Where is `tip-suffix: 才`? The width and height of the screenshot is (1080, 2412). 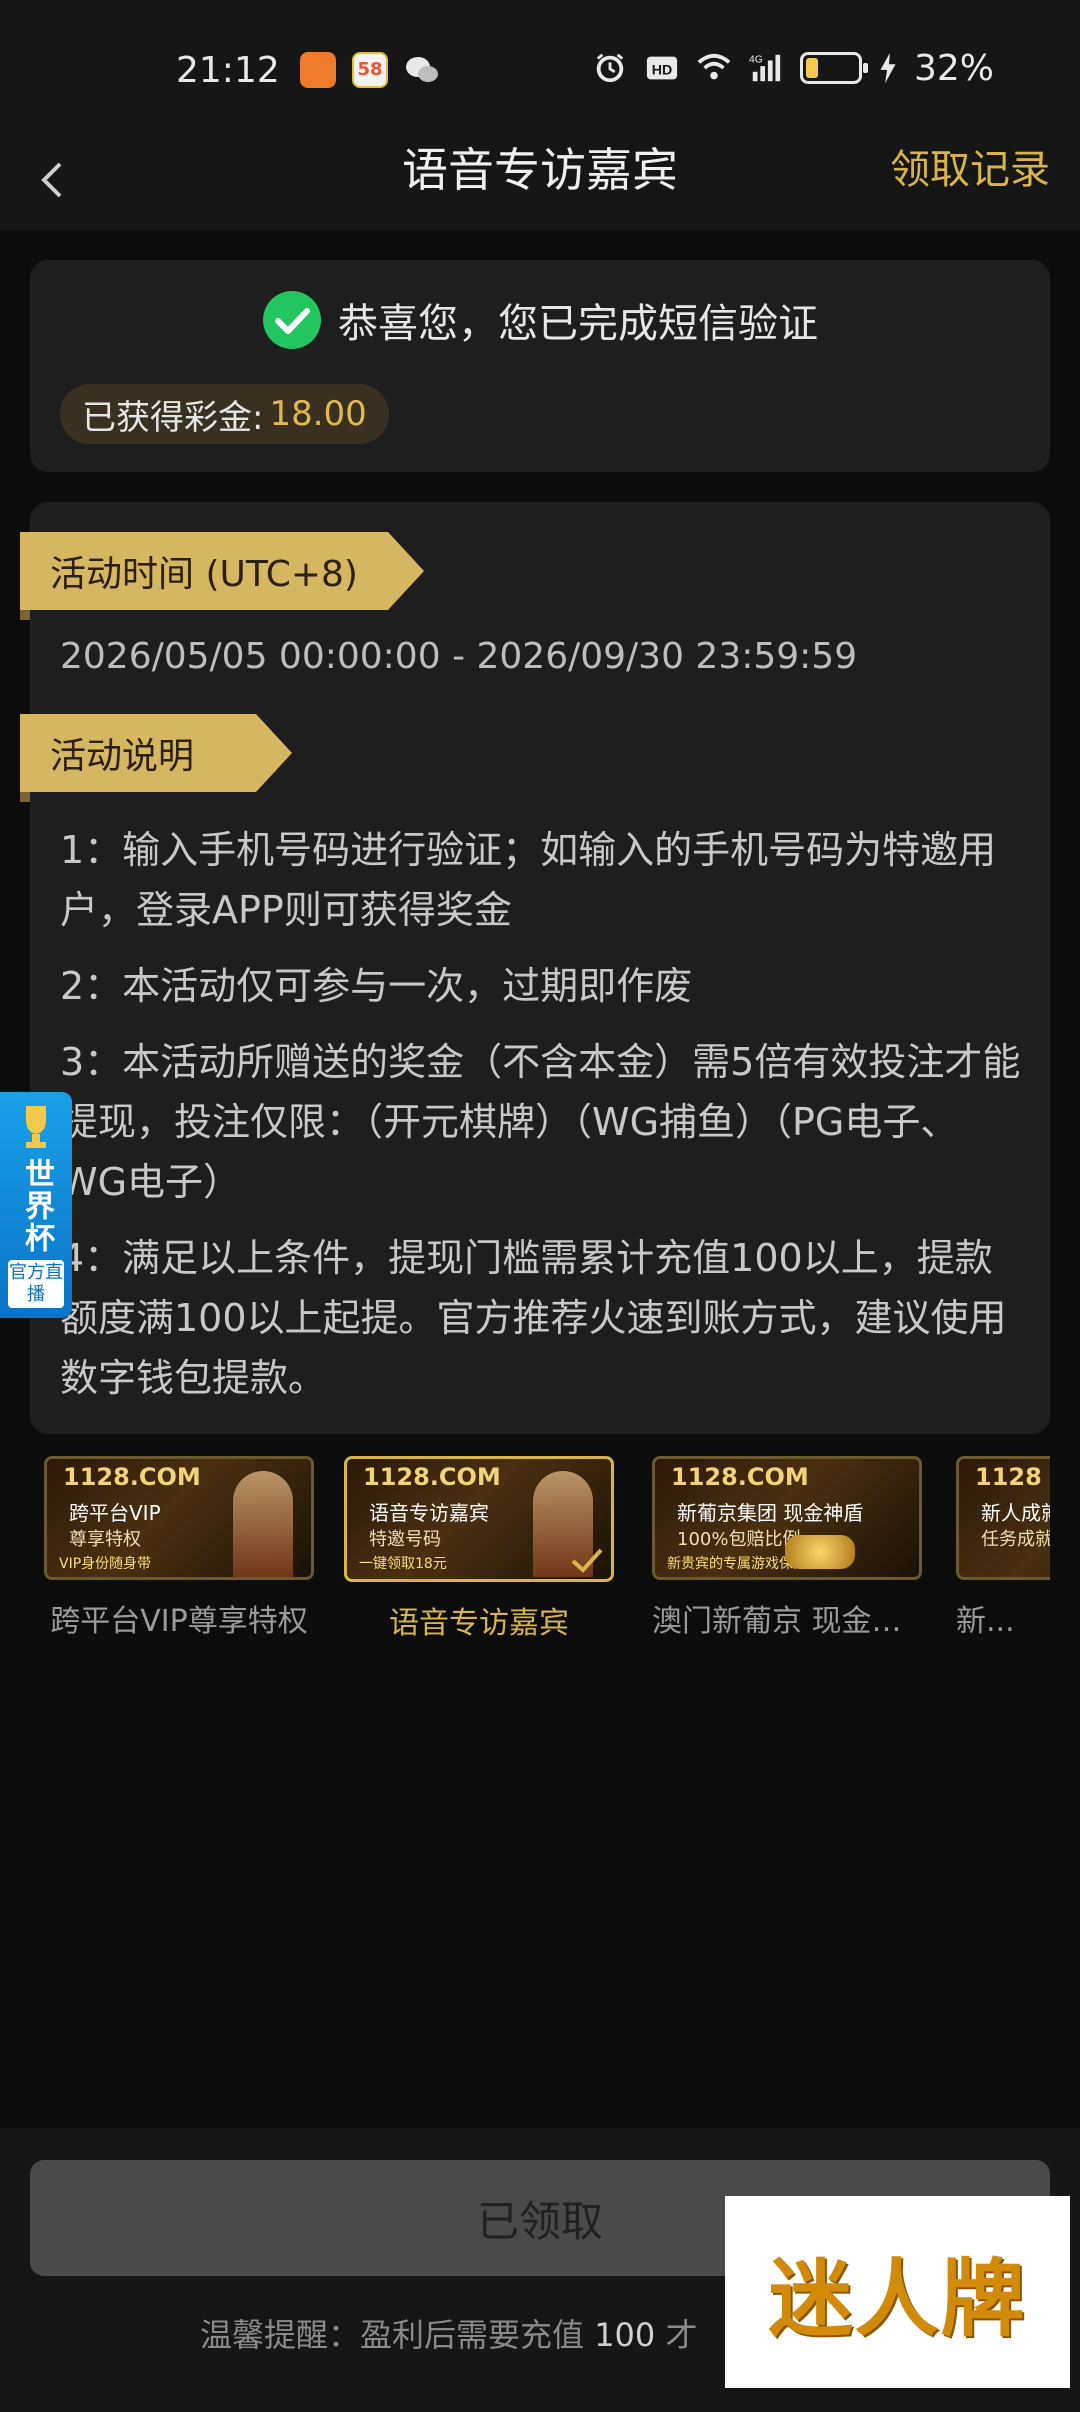 tip-suffix: 才 is located at coordinates (681, 2335).